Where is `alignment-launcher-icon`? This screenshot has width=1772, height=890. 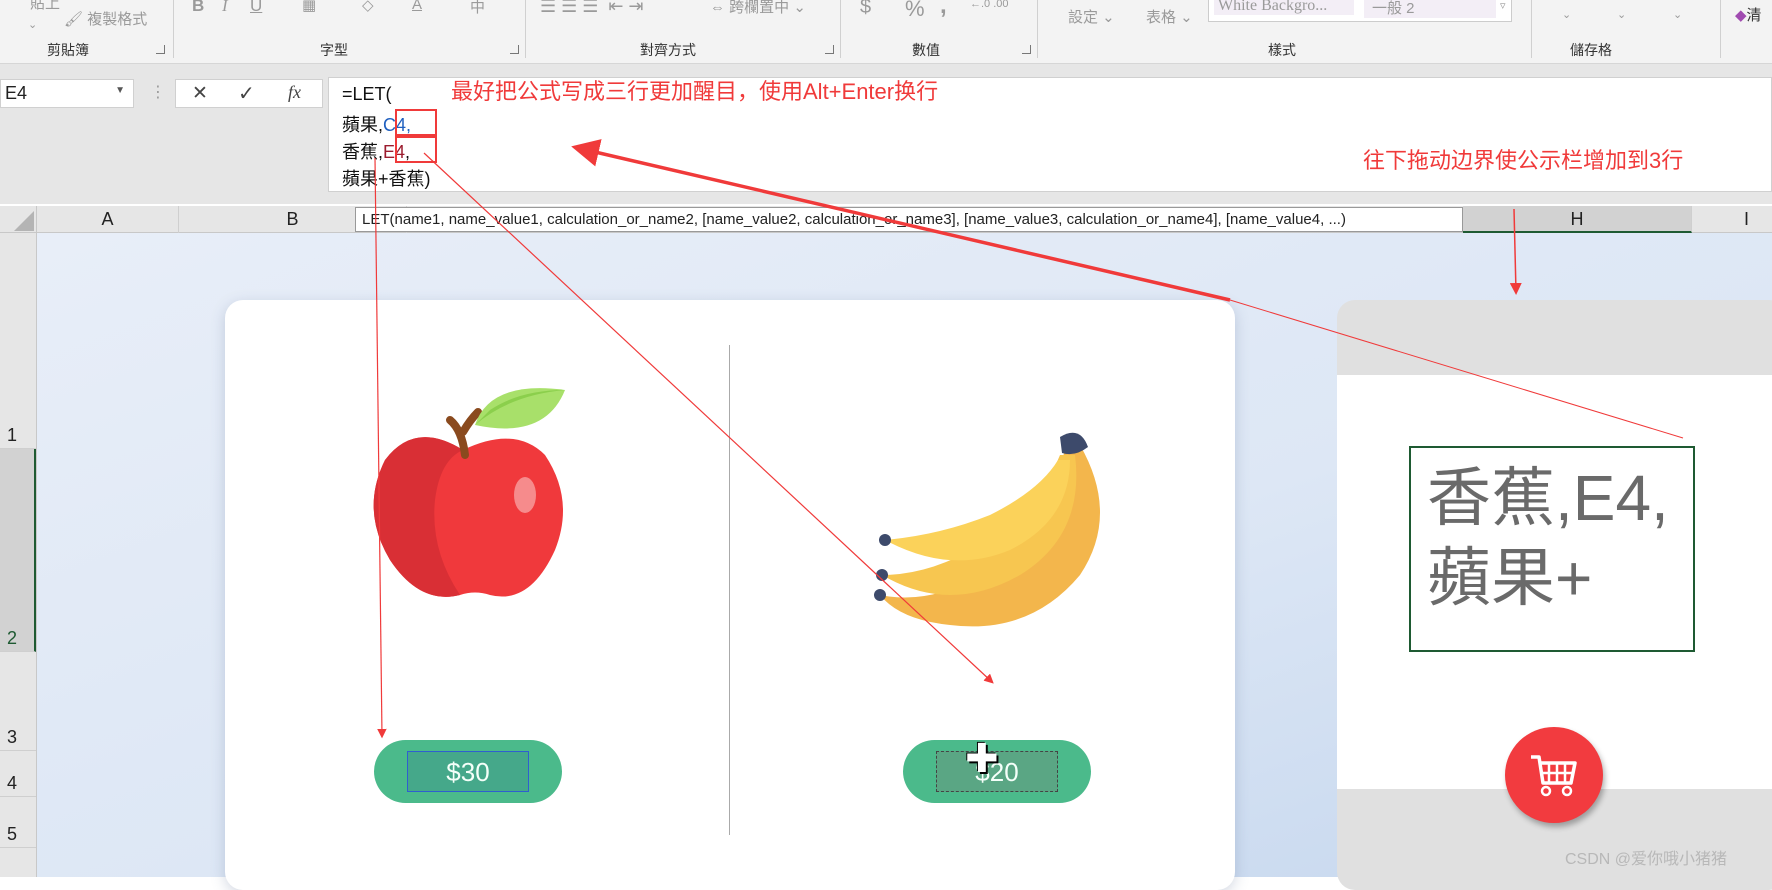
alignment-launcher-icon is located at coordinates (829, 49).